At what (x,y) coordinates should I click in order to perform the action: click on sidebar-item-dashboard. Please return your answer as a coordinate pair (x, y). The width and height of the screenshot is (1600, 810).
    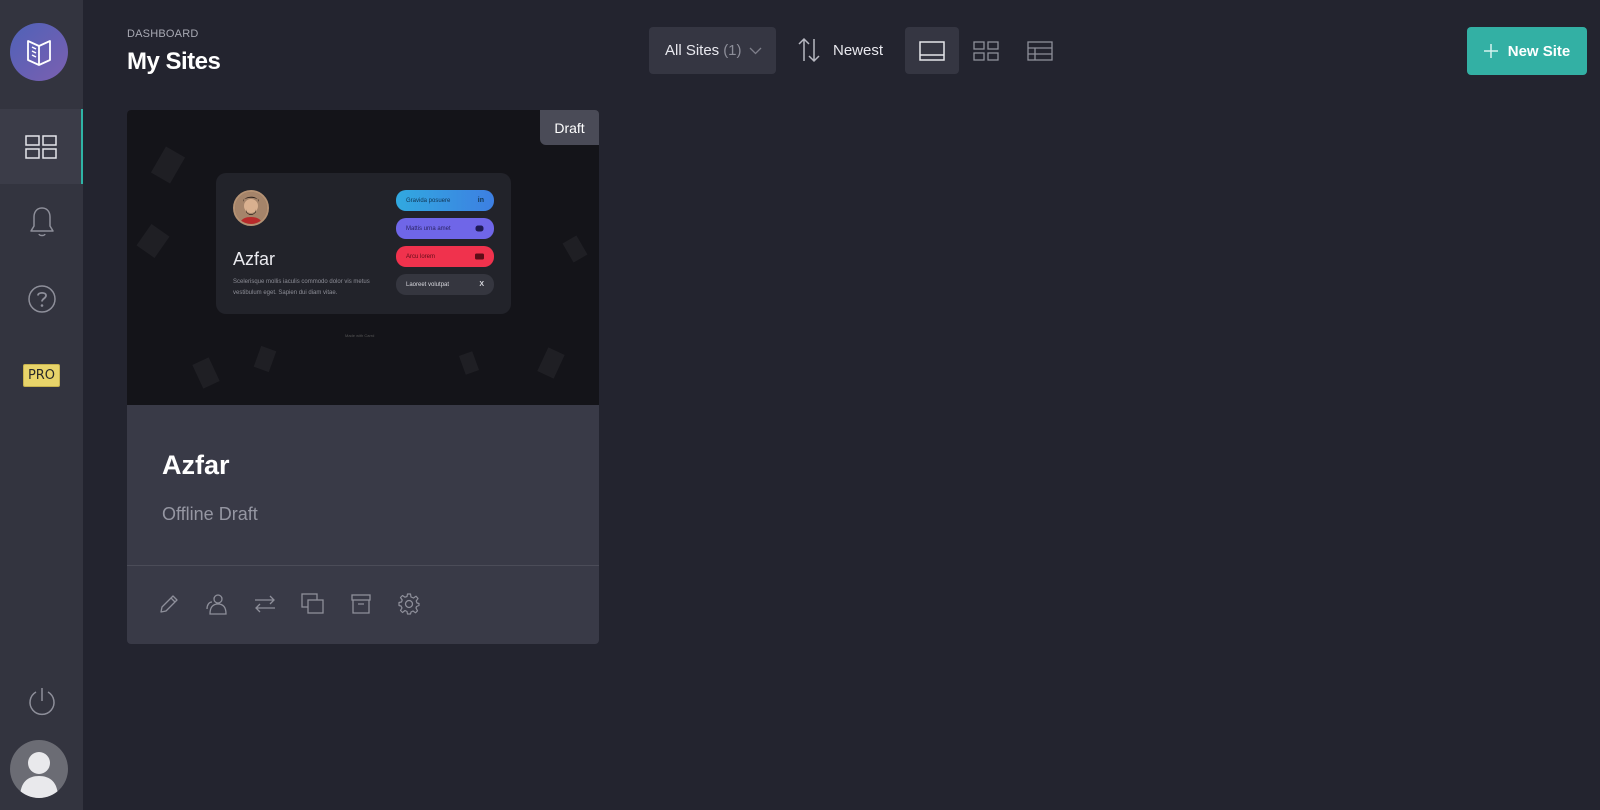
    Looking at the image, I should click on (41, 146).